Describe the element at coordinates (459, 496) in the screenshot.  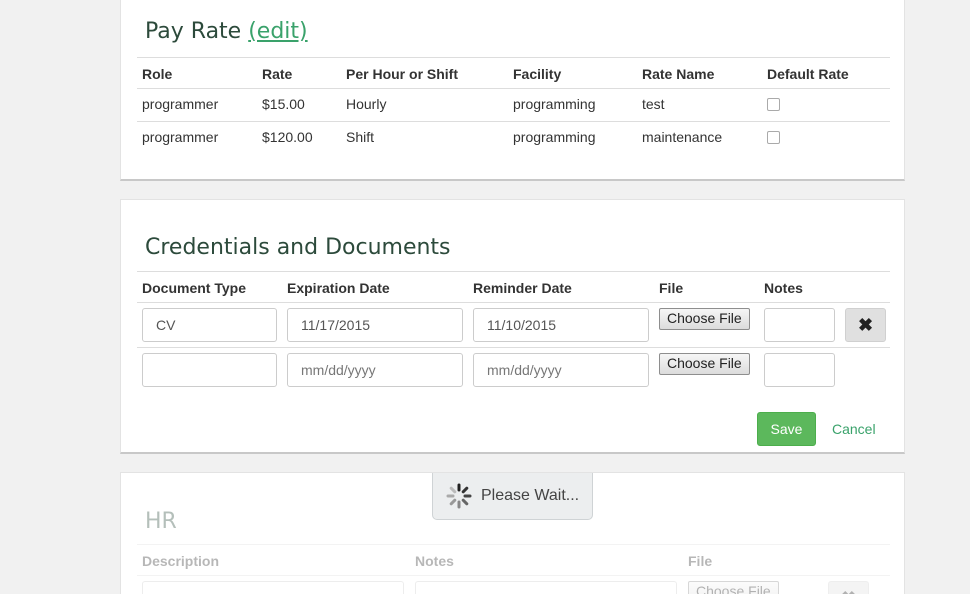
I see `spinner-icon` at that location.